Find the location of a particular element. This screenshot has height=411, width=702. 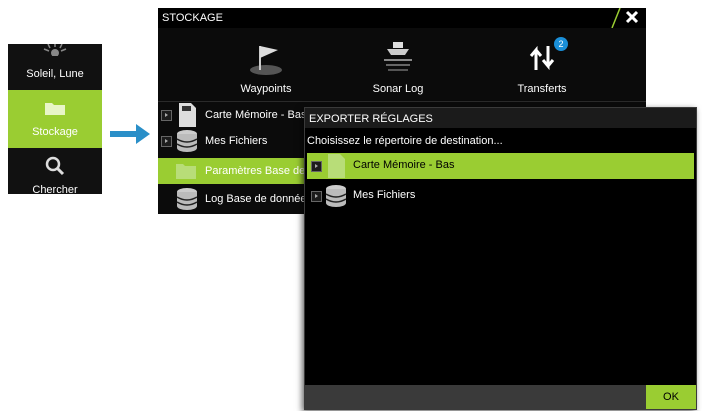

search-icon is located at coordinates (55, 166).